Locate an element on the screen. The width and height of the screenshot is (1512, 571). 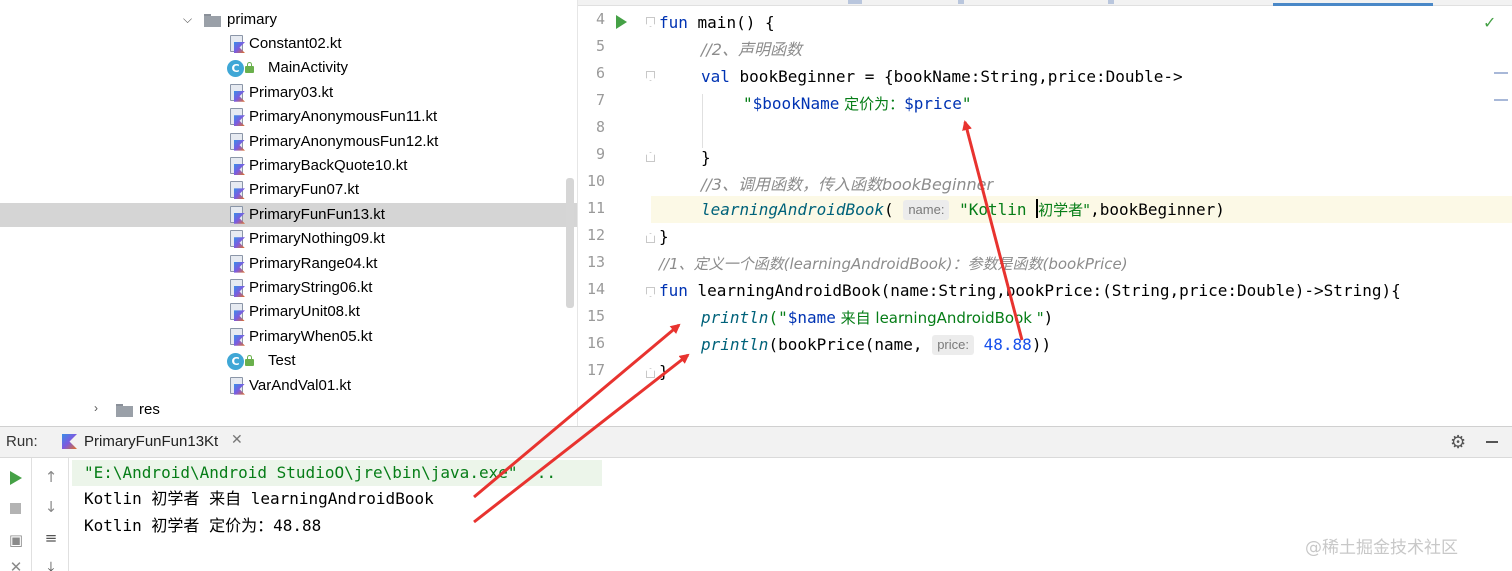
run-config-tab: PrimaryFunFun13Kt ✕ is located at coordinates (154, 442).